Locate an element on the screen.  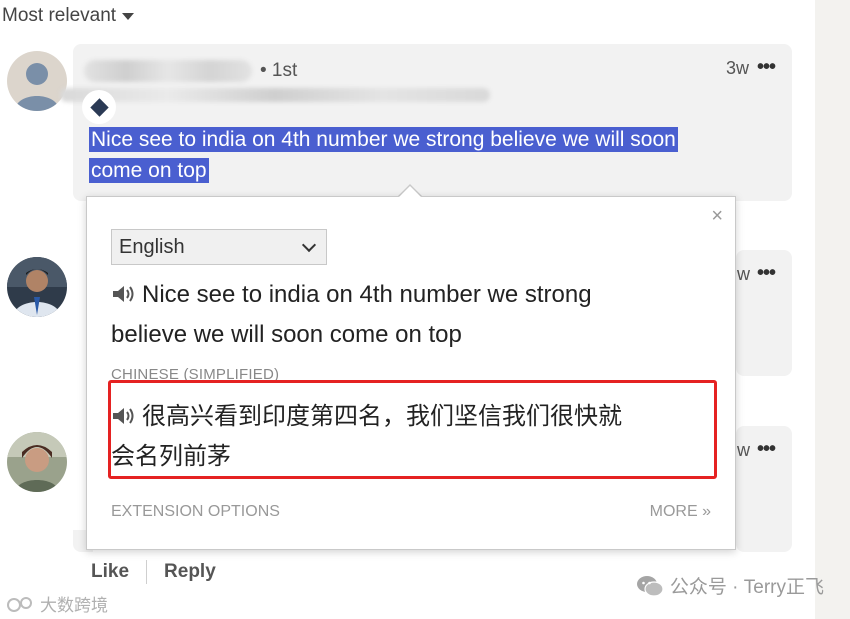
watermark-text: 大数跨境 is located at coordinates (74, 605).